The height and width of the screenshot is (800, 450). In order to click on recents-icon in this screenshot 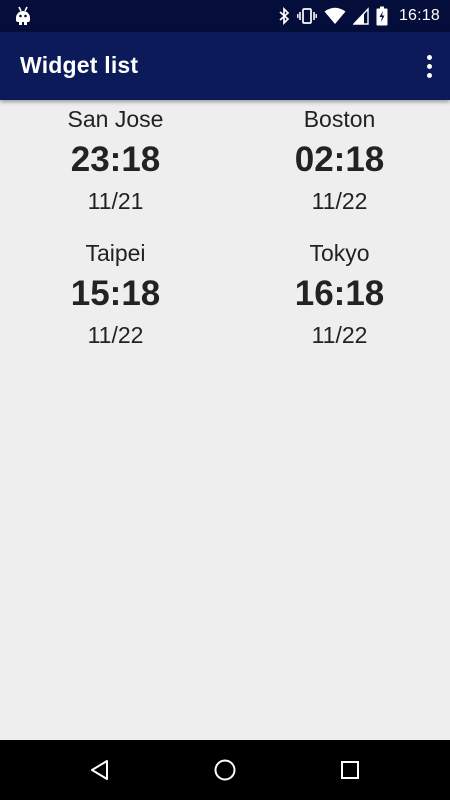, I will do `click(350, 770)`.